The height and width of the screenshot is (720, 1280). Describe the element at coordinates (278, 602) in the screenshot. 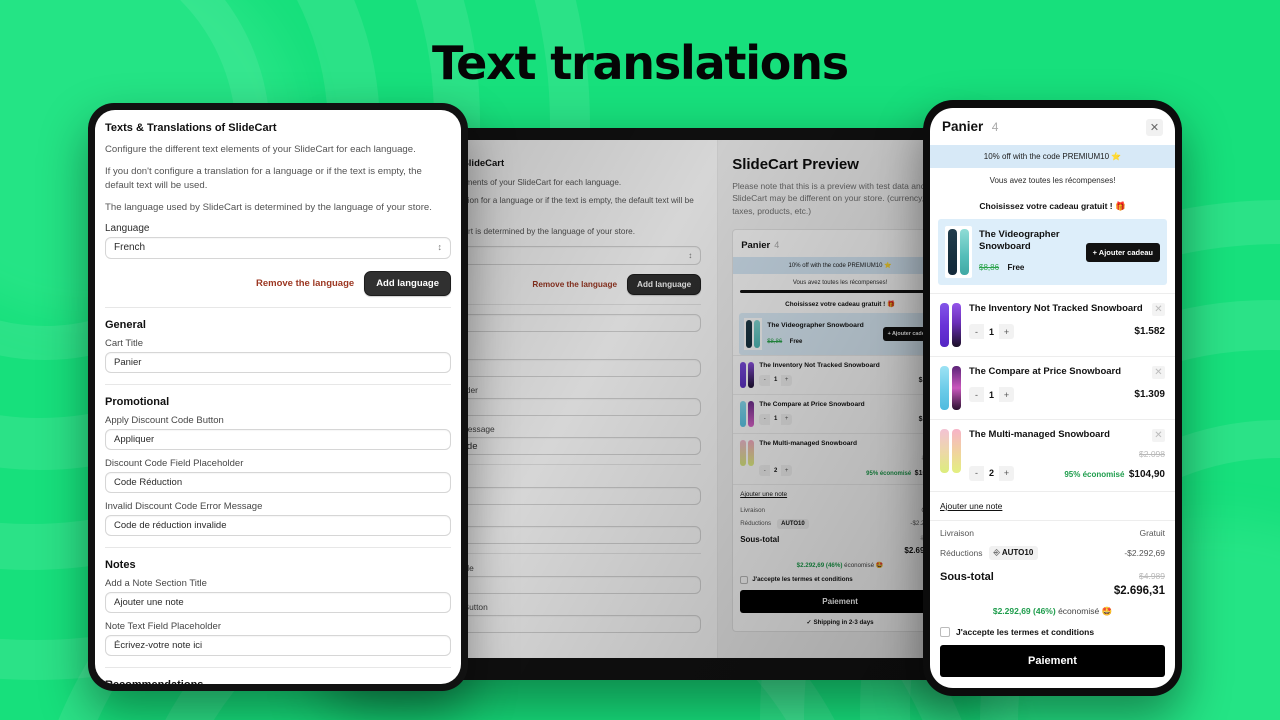

I see `note-section-title-input: Ajouter une note` at that location.